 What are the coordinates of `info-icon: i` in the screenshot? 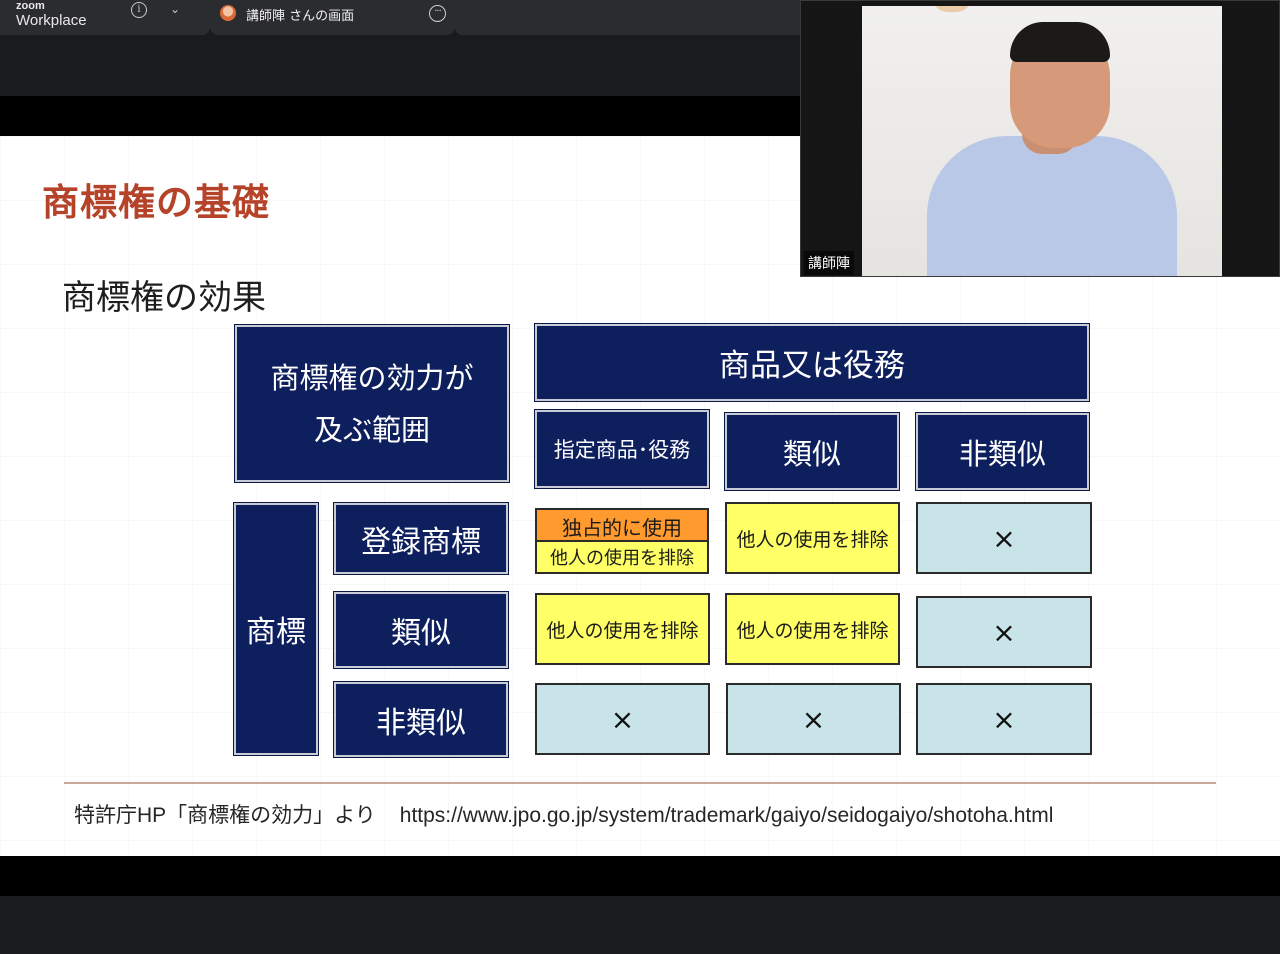 It's located at (139, 10).